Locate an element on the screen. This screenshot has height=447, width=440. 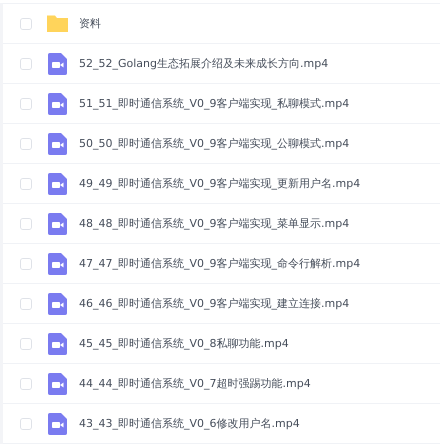
file-name: 46_46_即时通信系统_V0_9客户端实现_建立连接.mp4 is located at coordinates (214, 303).